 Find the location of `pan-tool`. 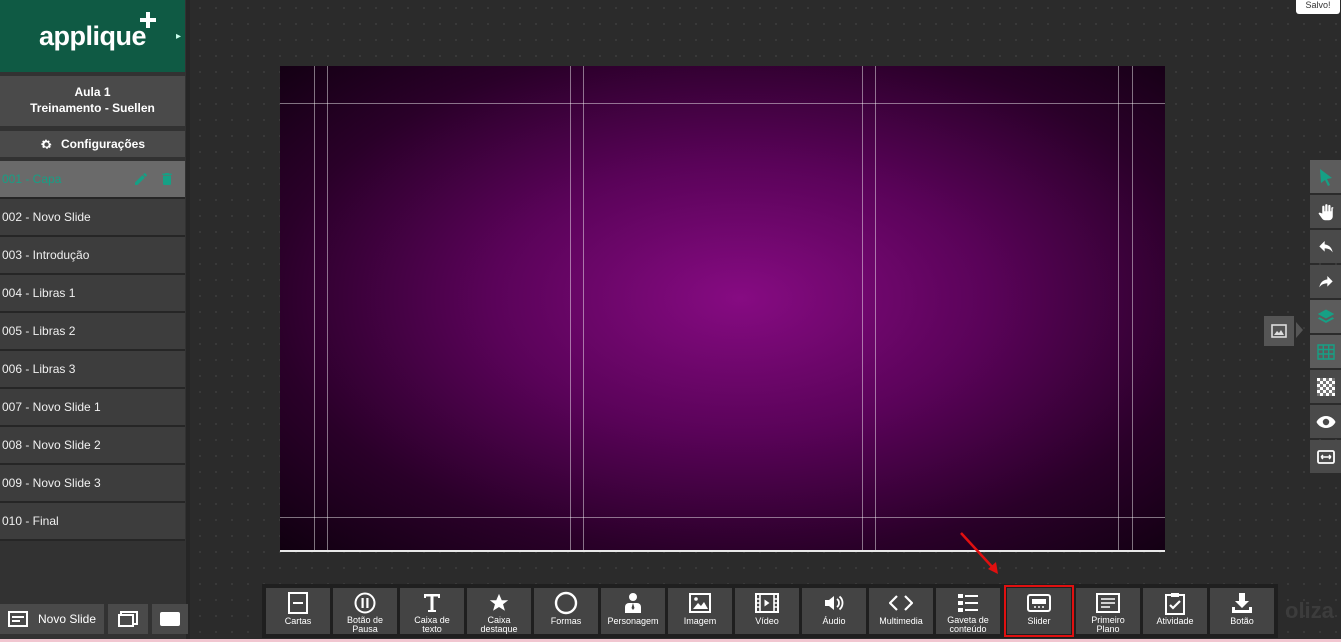

pan-tool is located at coordinates (1325, 211).